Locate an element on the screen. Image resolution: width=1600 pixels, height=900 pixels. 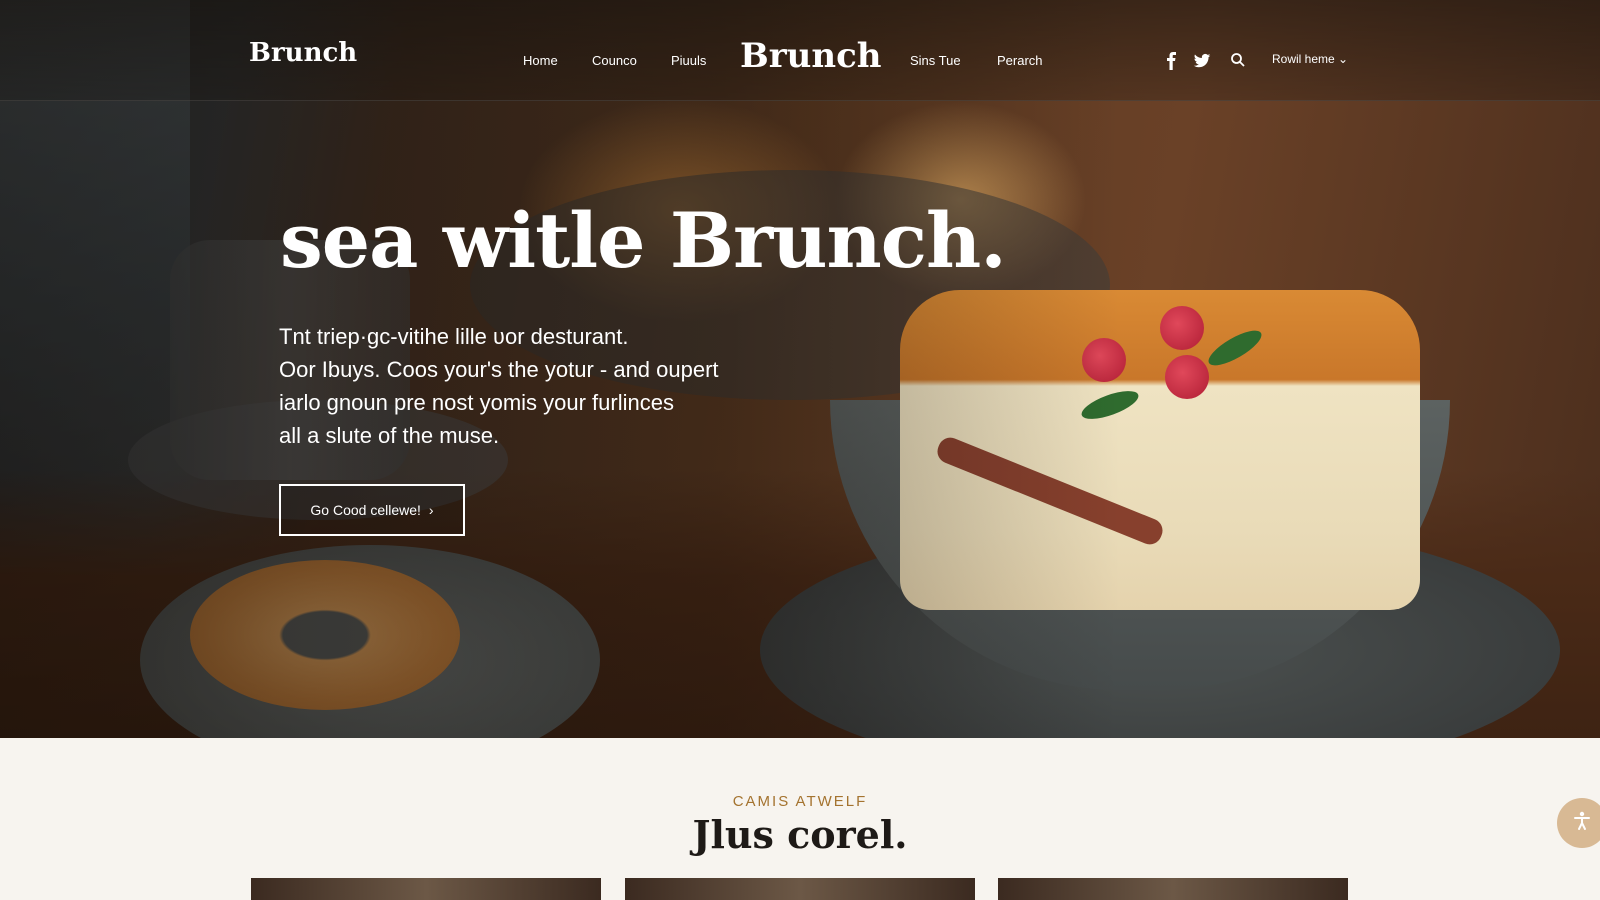
arrow-right-icon: › is located at coordinates (431, 510).